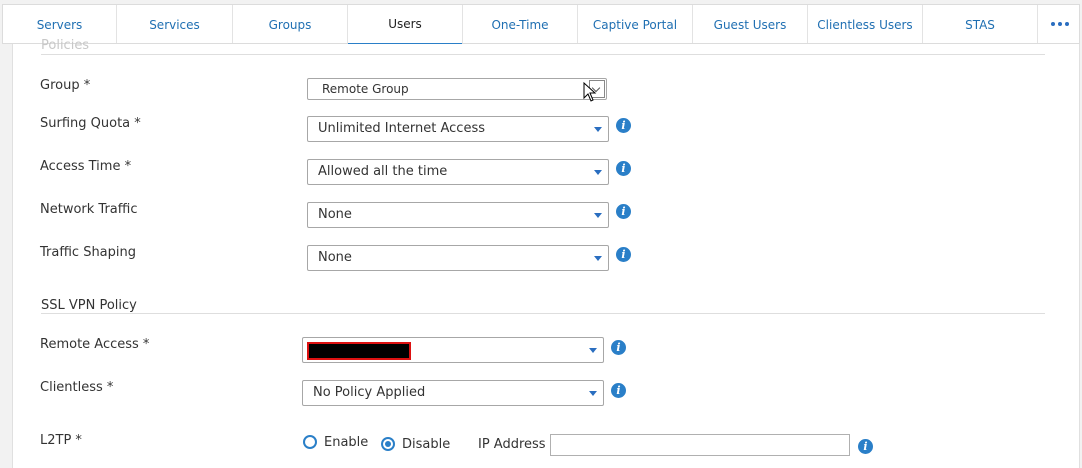 The image size is (1082, 468). Describe the element at coordinates (512, 444) in the screenshot. I see `ip-address-label: IP Address` at that location.